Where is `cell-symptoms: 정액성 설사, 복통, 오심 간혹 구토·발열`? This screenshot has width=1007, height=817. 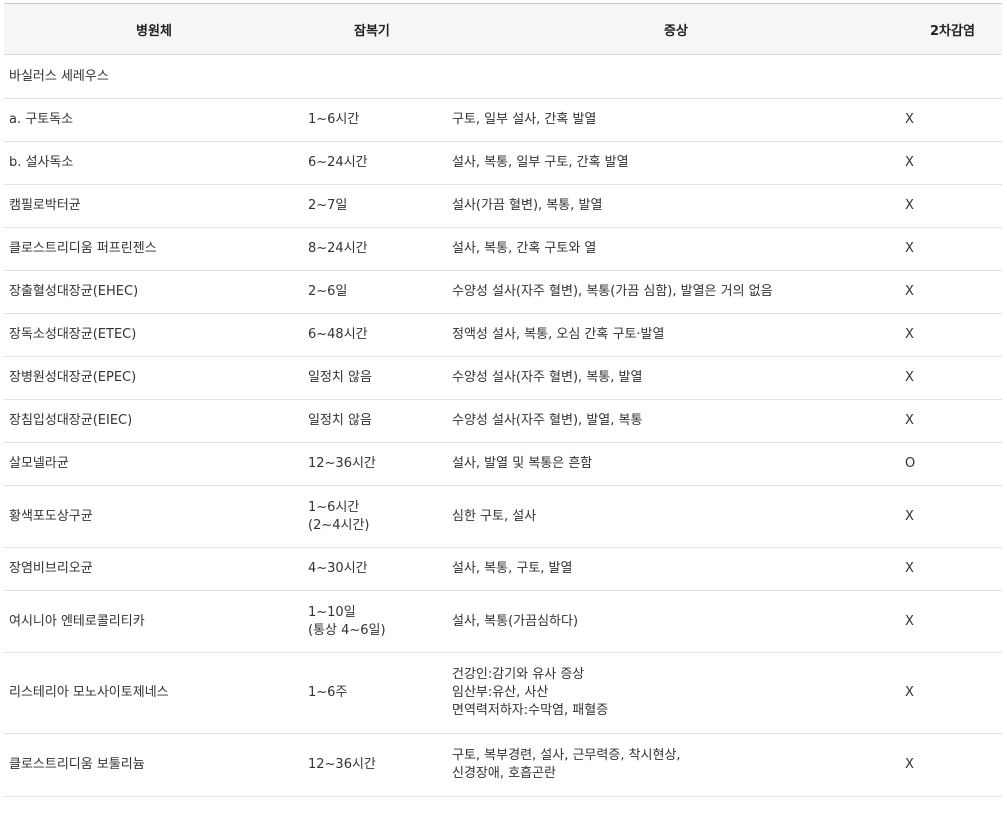
cell-symptoms: 정액성 설사, 복통, 오심 간혹 구토·발열 is located at coordinates (678, 335).